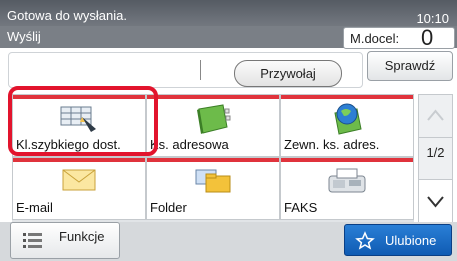 Image resolution: width=457 pixels, height=261 pixels. I want to click on page-indicator: 1/2, so click(435, 152).